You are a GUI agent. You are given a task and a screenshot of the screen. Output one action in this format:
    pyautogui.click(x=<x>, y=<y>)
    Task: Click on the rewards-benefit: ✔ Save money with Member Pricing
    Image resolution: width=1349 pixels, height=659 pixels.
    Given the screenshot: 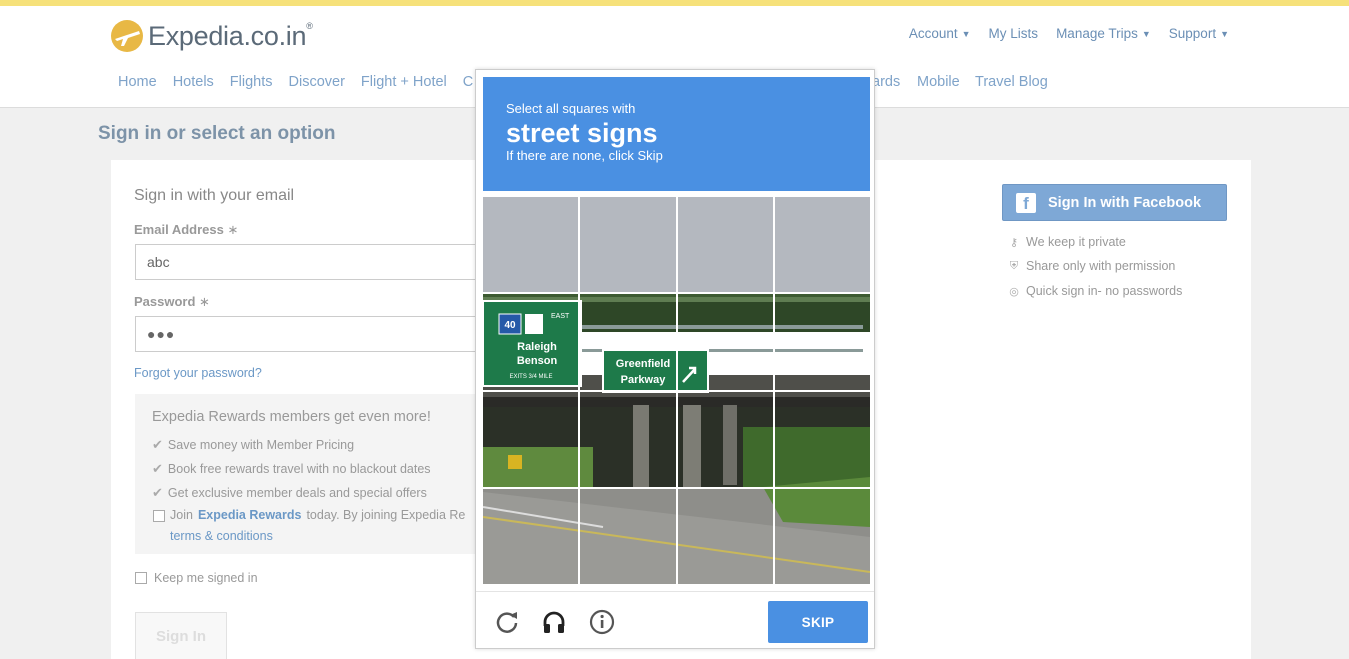 What is the action you would take?
    pyautogui.click(x=253, y=444)
    